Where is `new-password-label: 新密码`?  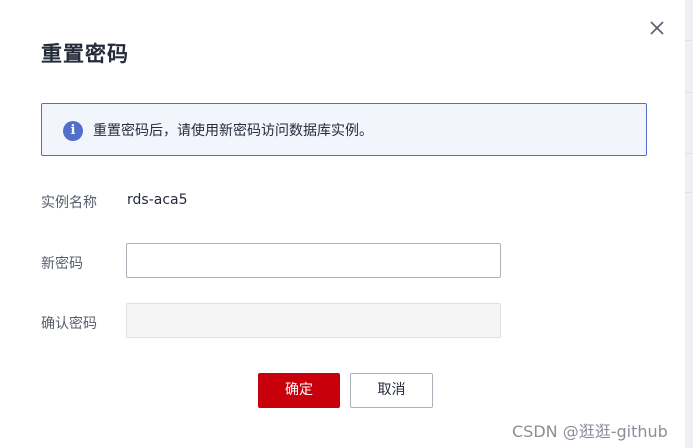 new-password-label: 新密码 is located at coordinates (62, 264).